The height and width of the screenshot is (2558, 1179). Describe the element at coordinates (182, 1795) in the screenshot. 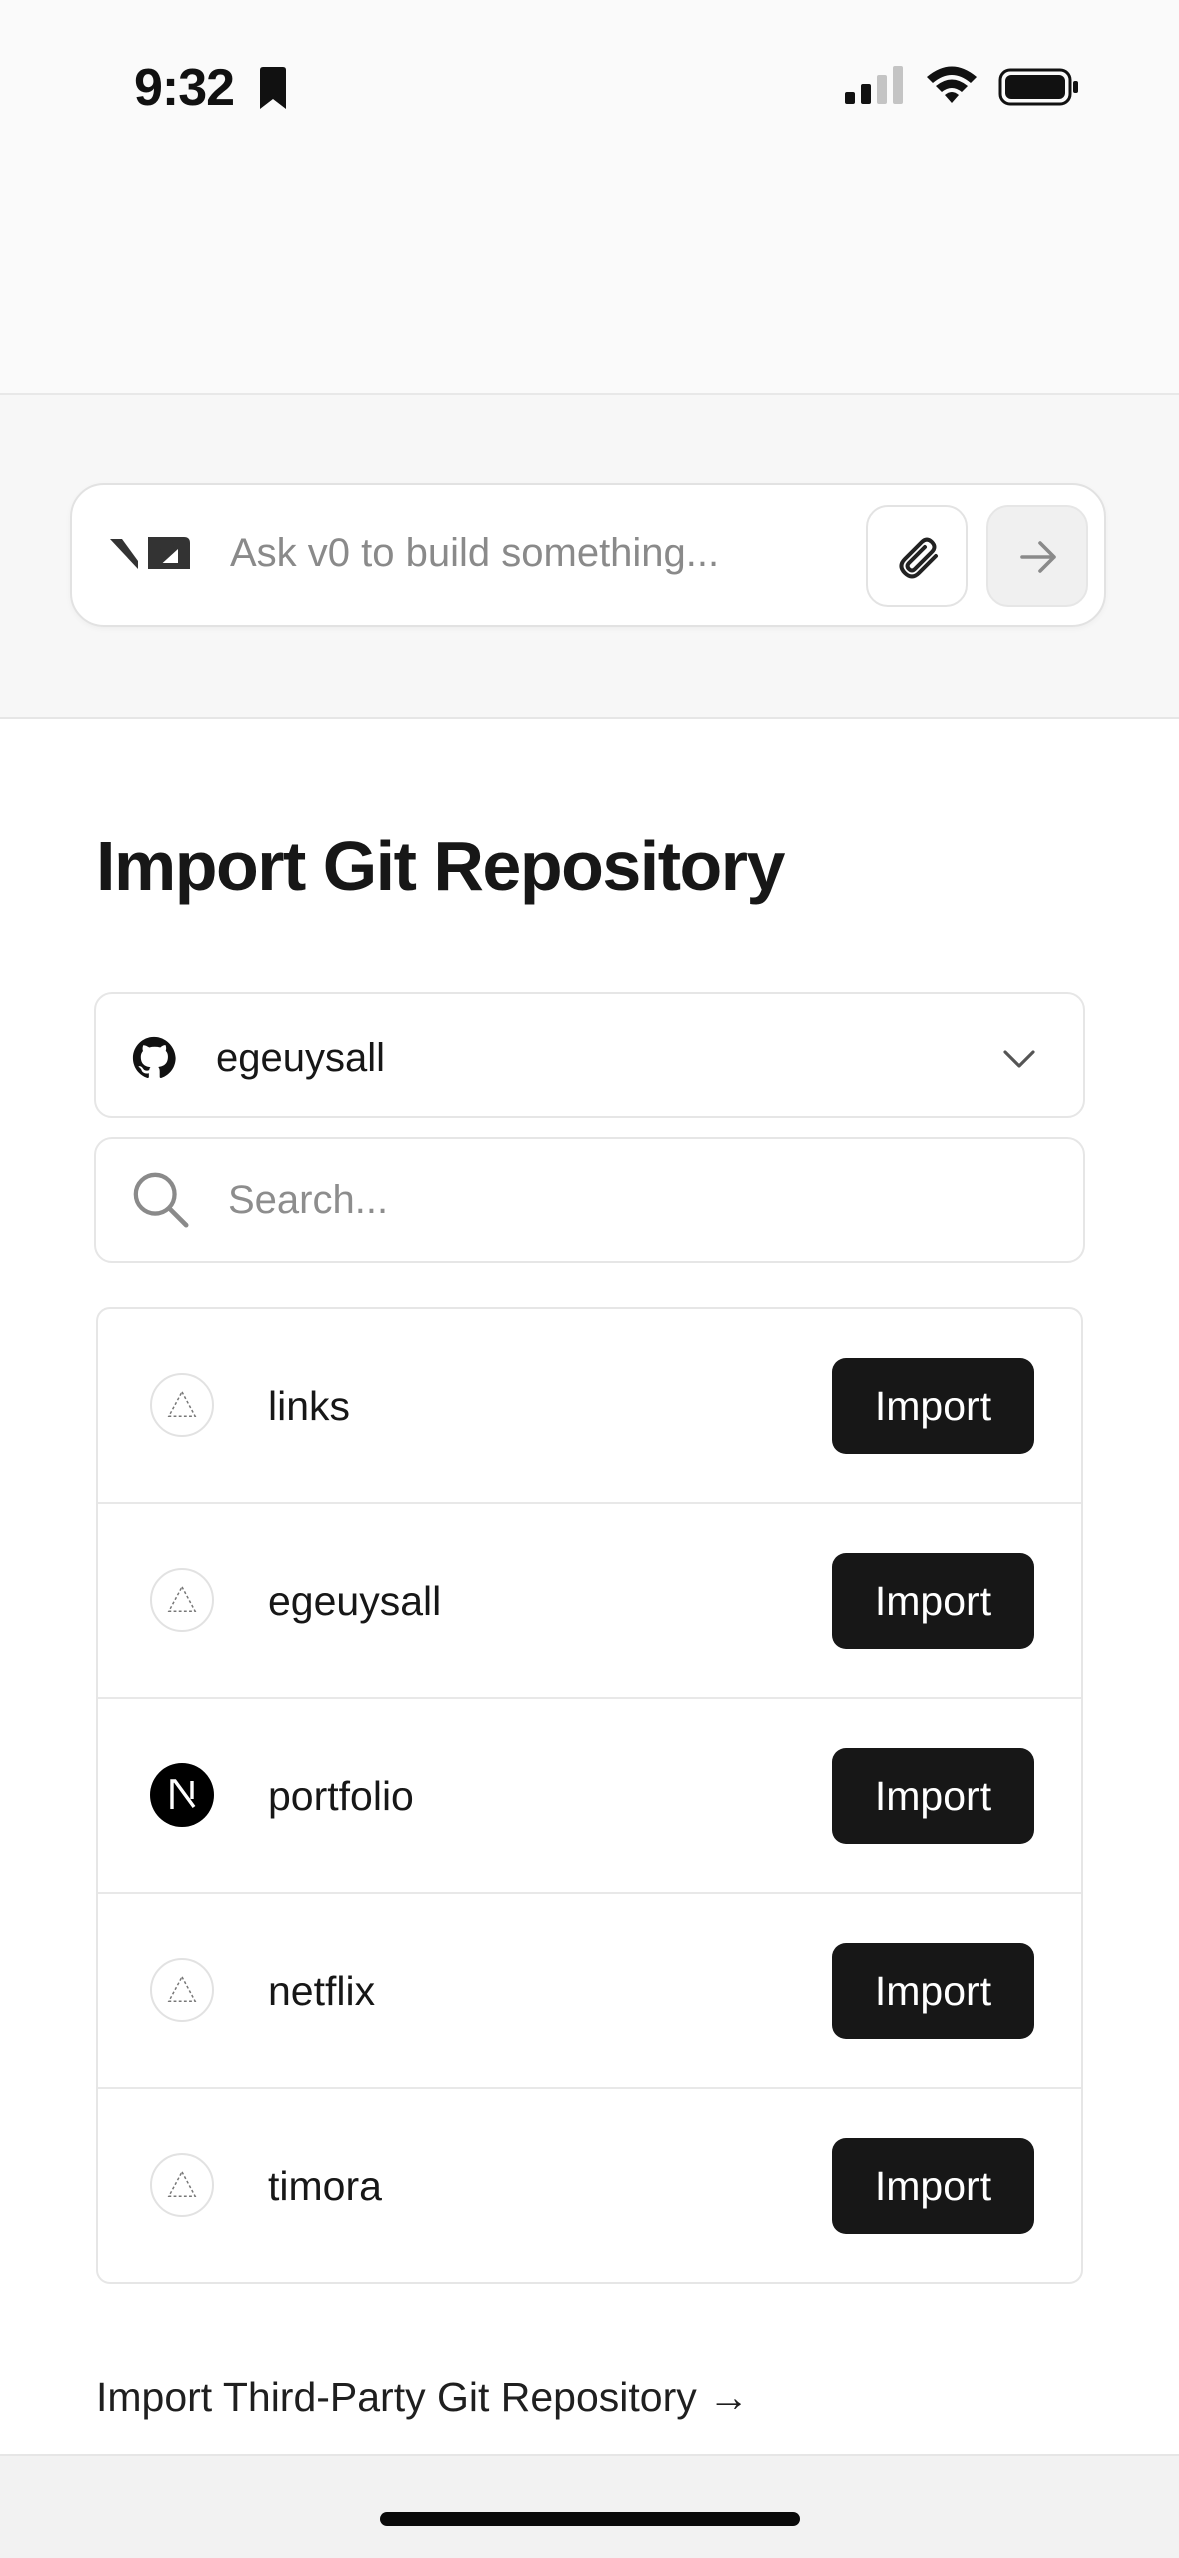

I see `nextjs-icon` at that location.